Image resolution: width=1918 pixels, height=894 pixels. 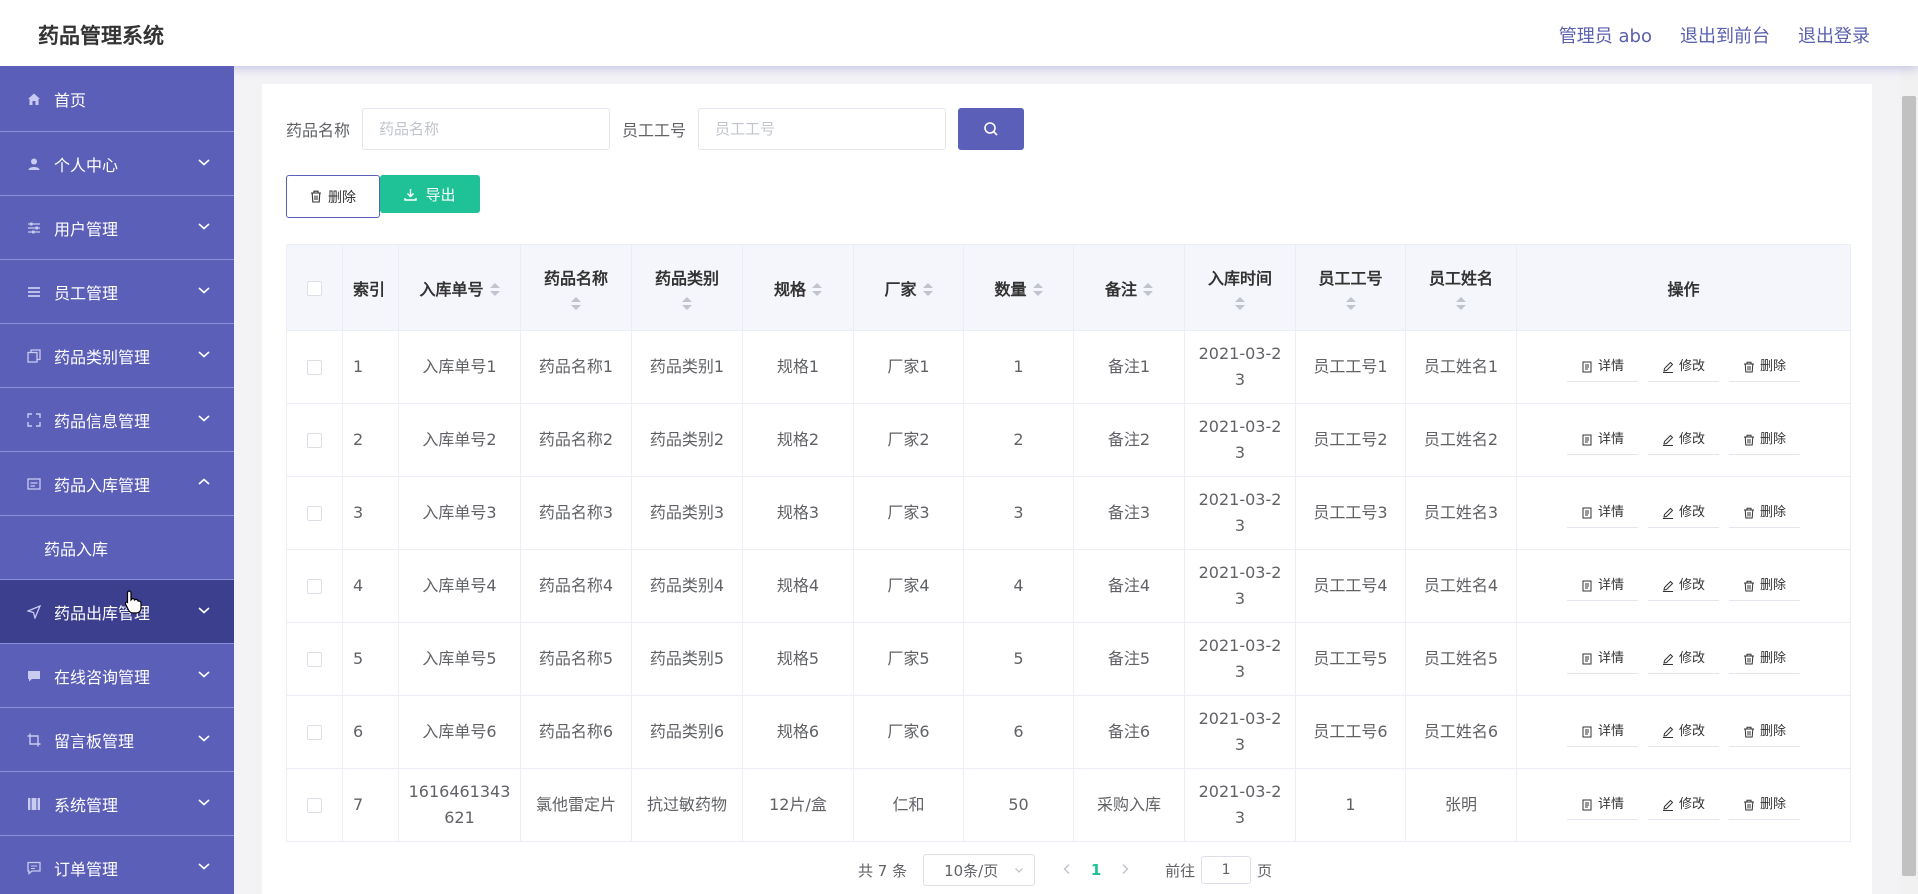 What do you see at coordinates (979, 870) in the screenshot?
I see `page-size-select: 10条/页` at bounding box center [979, 870].